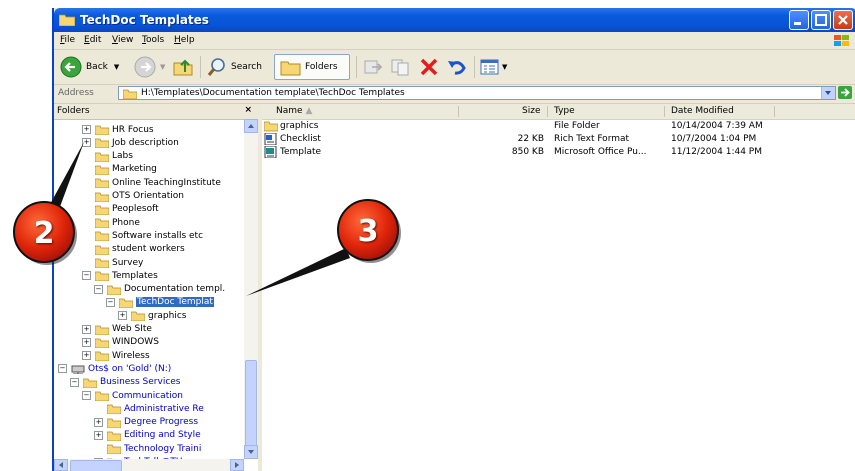  What do you see at coordinates (368, 231) in the screenshot?
I see `callout-3-label: 3` at bounding box center [368, 231].